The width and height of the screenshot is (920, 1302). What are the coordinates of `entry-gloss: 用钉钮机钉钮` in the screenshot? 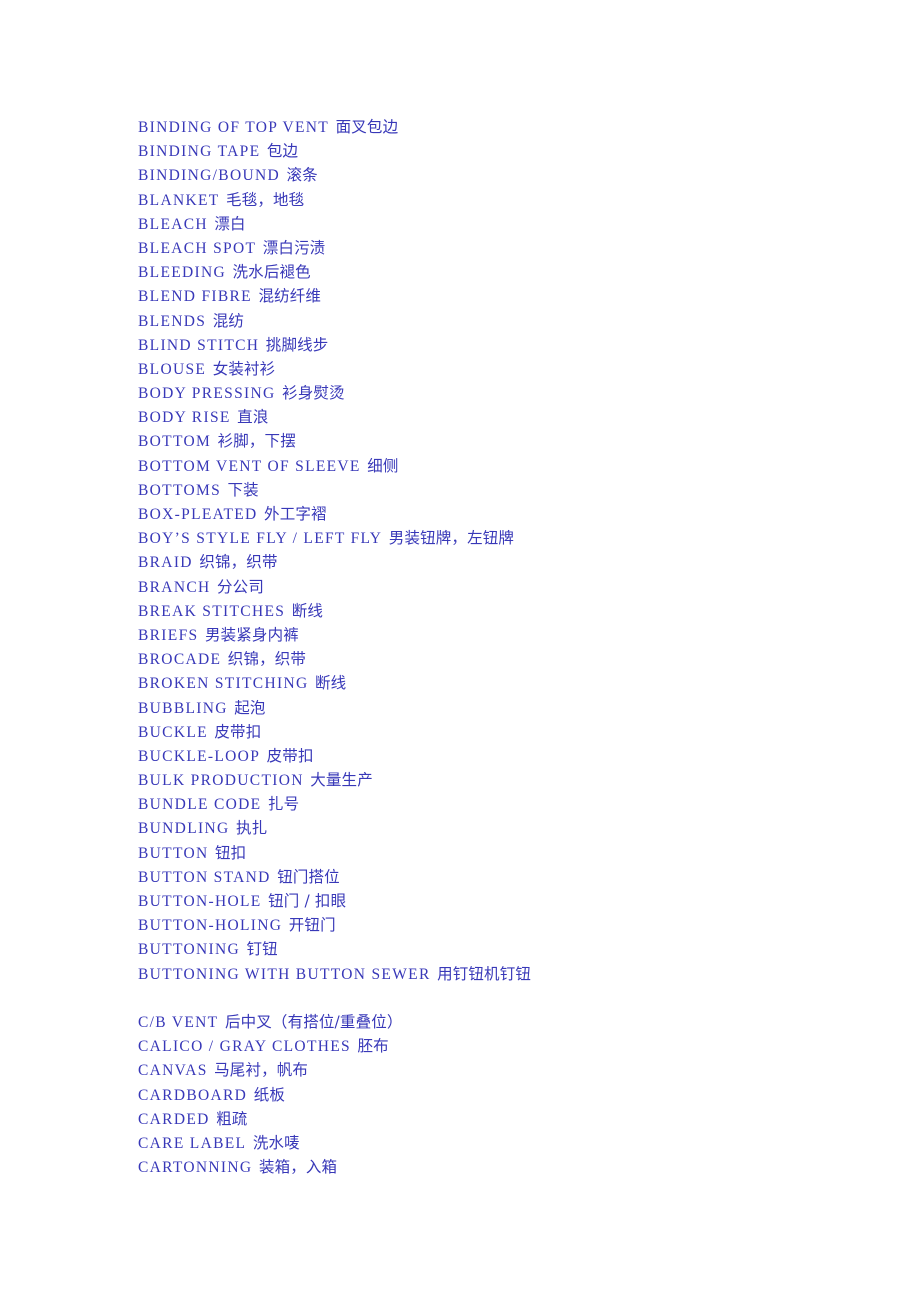 It's located at (484, 973).